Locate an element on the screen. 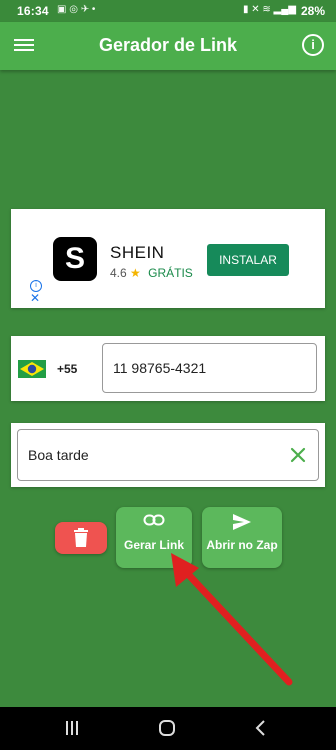 The width and height of the screenshot is (336, 750). page-title: Gerador de Link is located at coordinates (168, 45).